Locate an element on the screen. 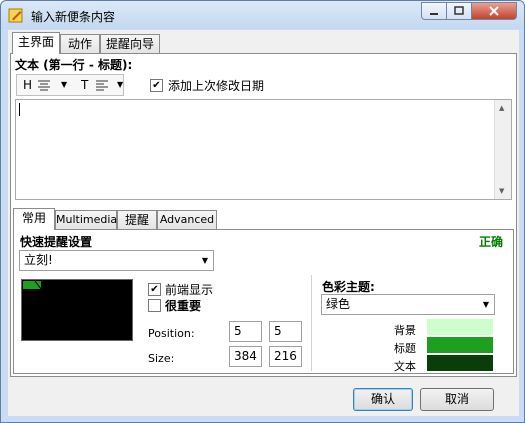  title-bar: 输入新便条内容 is located at coordinates (262, 15).